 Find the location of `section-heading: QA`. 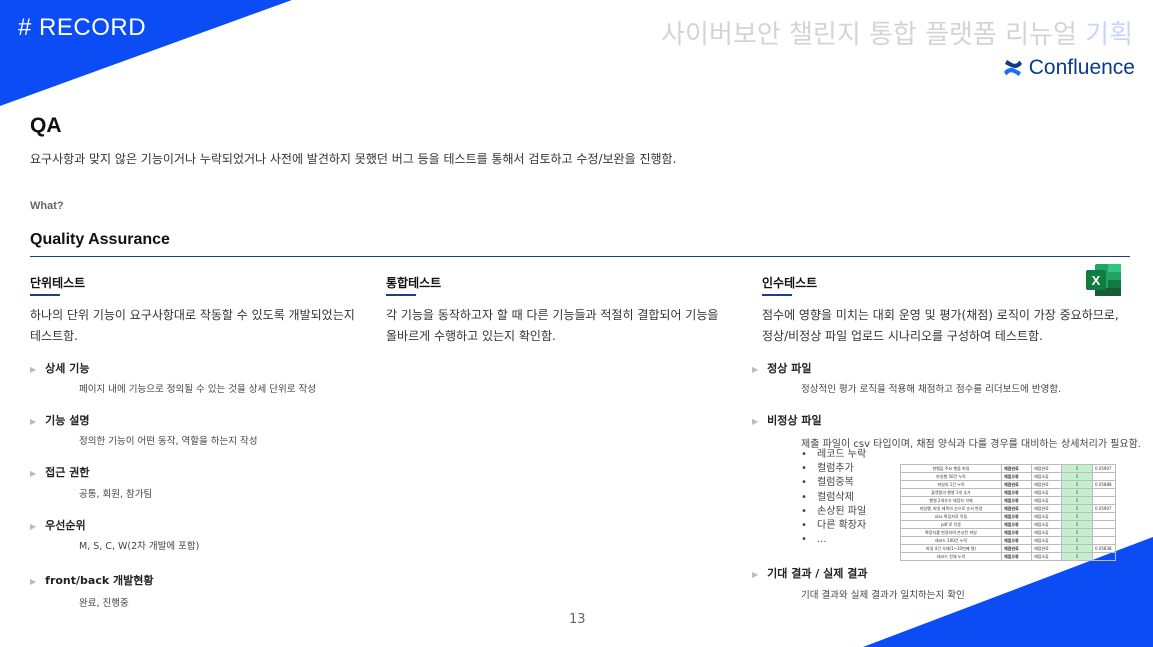

section-heading: QA is located at coordinates (46, 125).